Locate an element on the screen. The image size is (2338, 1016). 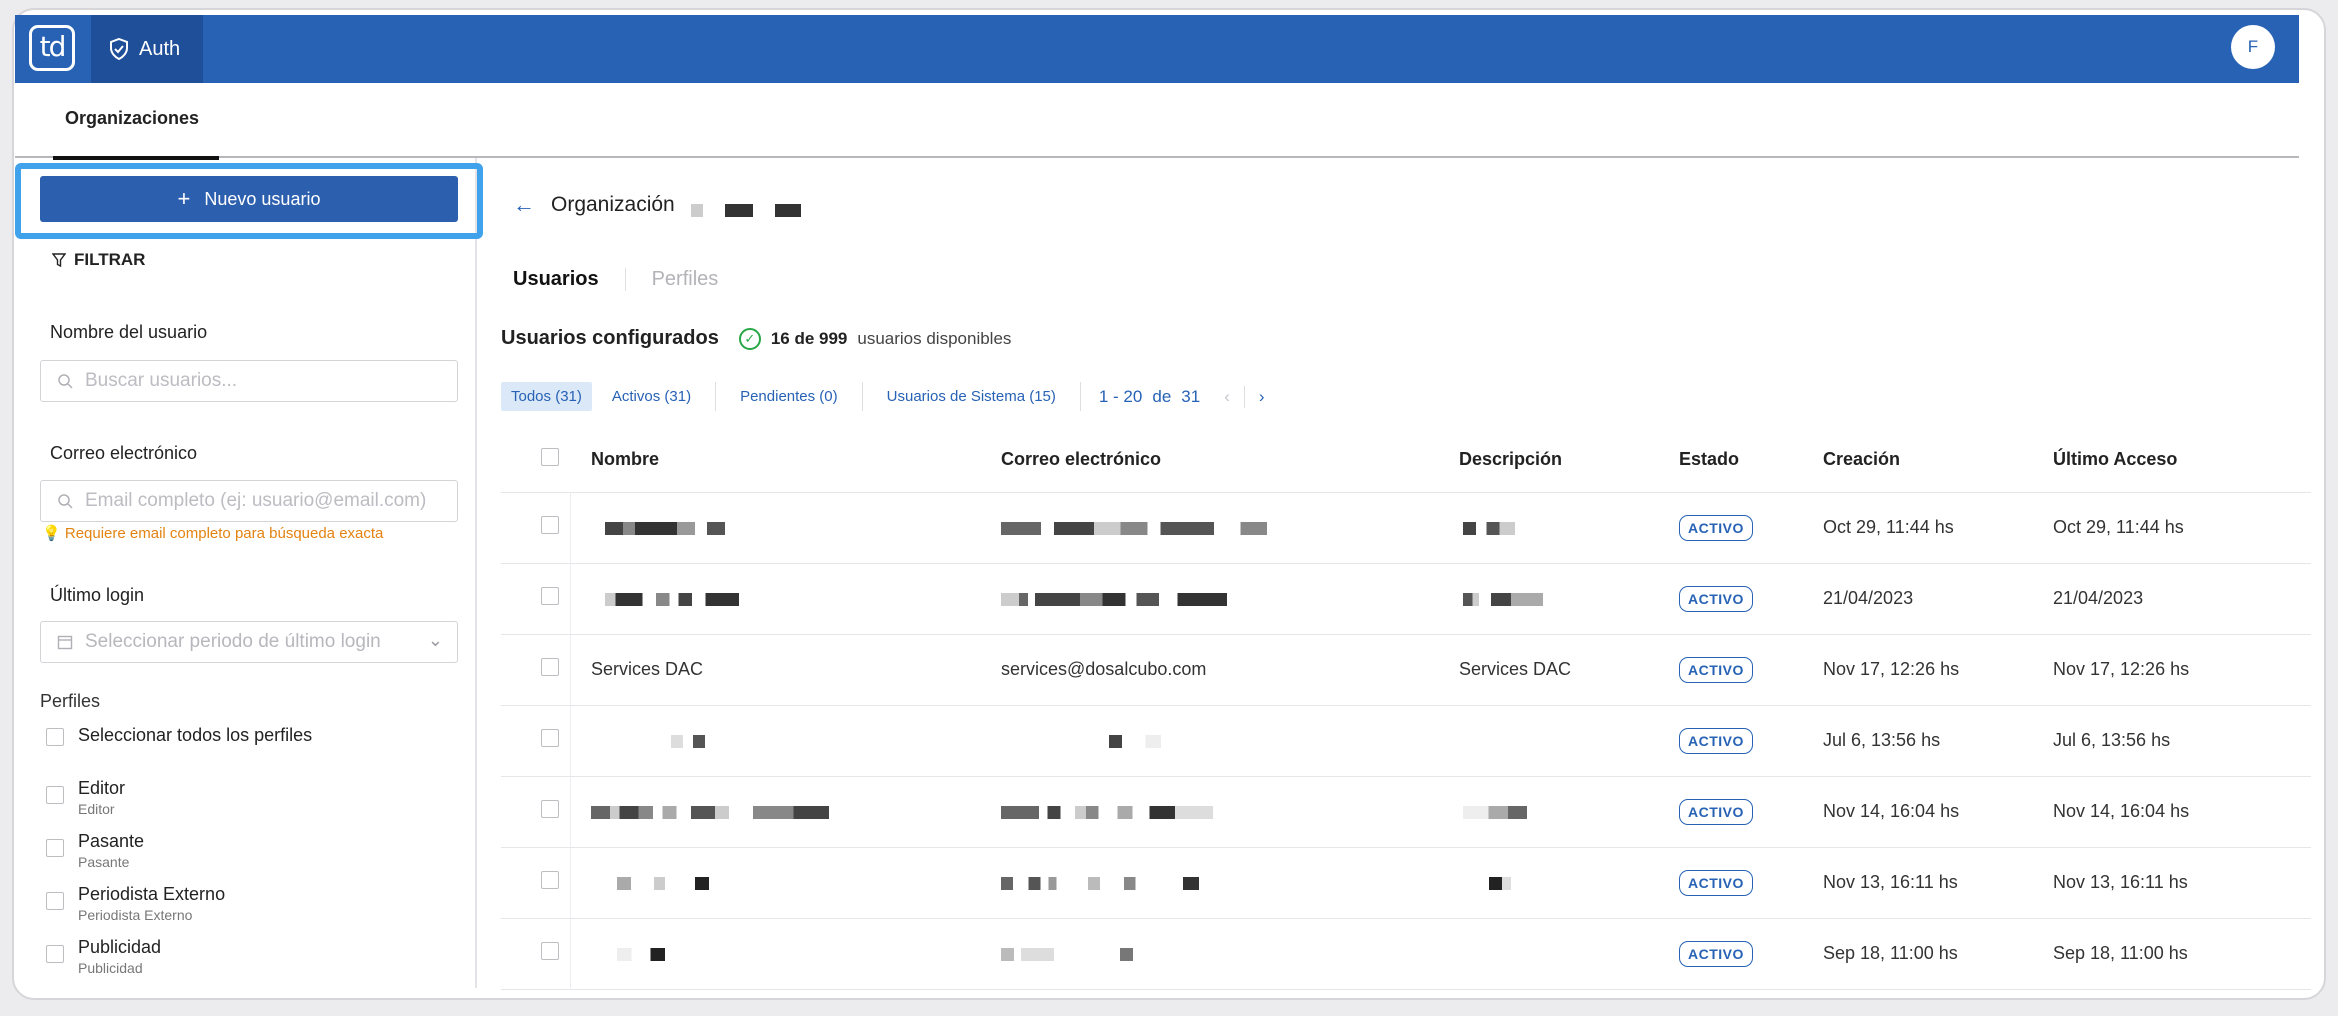
new-user-label: Nuevo usuario is located at coordinates (262, 198).